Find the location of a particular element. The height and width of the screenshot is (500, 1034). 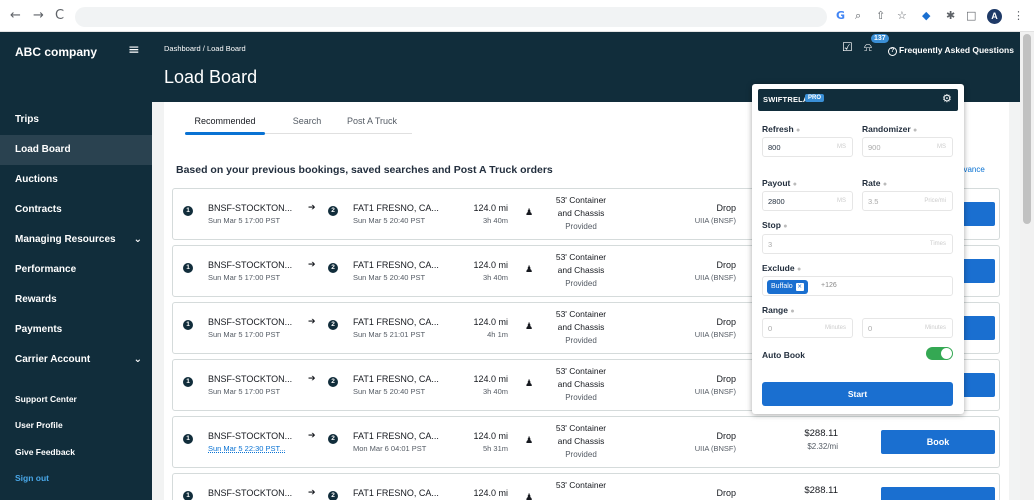

faq-link: ? Frequently Asked Questions is located at coordinates (951, 50).